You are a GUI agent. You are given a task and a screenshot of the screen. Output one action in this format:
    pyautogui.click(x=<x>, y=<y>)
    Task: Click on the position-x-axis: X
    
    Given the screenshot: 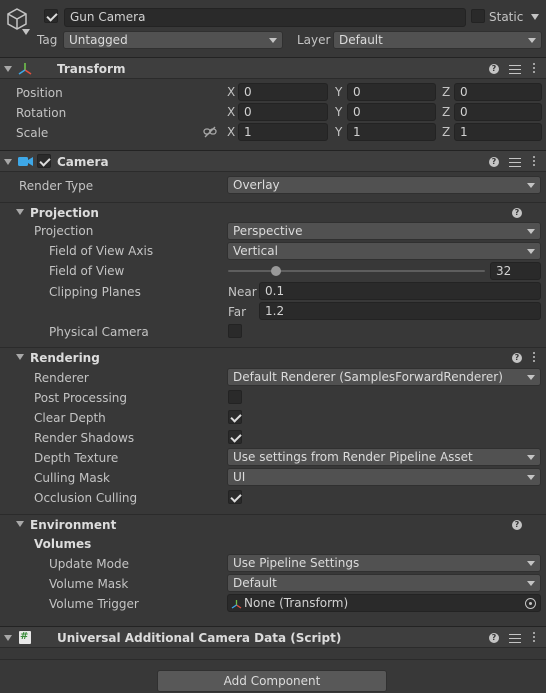 What is the action you would take?
    pyautogui.click(x=231, y=92)
    